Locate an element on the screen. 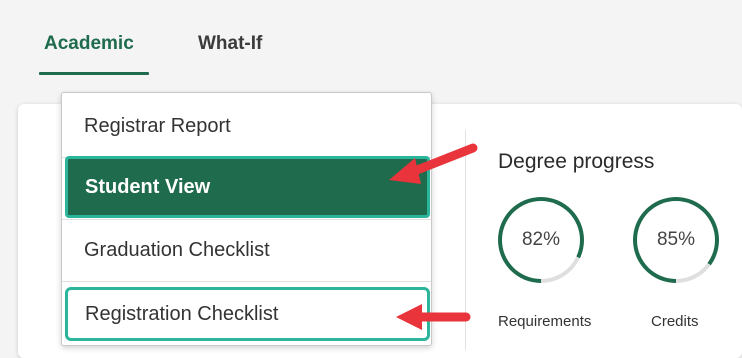 Image resolution: width=742 pixels, height=358 pixels. menu-item-registrar-report: Registrar Report is located at coordinates (246, 126).